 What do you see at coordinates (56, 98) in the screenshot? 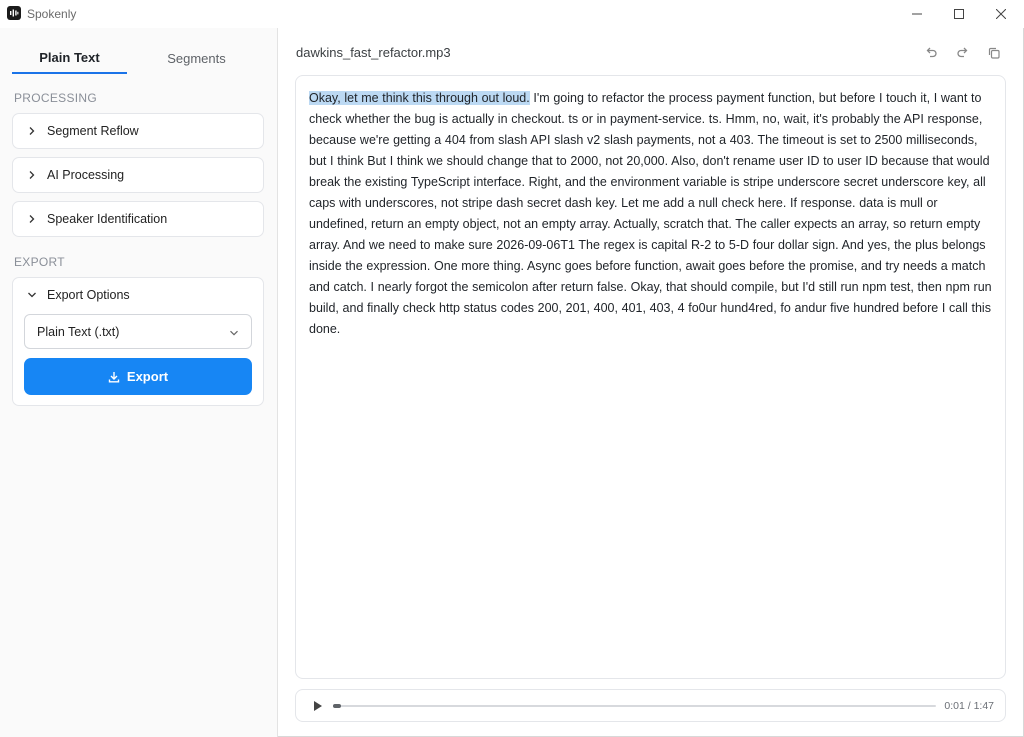
I see `processing-section-label: PROCESSING` at bounding box center [56, 98].